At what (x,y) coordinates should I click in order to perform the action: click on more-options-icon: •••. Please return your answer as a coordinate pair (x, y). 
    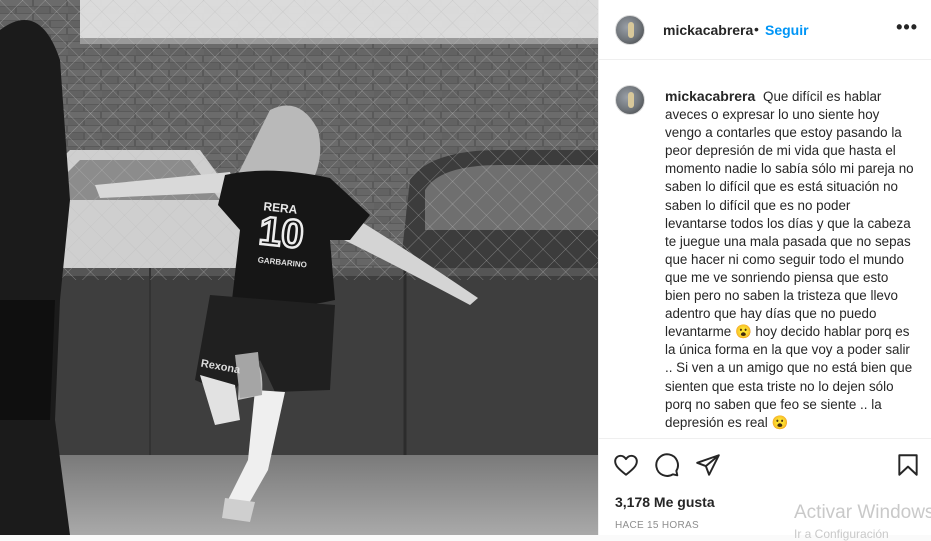
    Looking at the image, I should click on (907, 27).